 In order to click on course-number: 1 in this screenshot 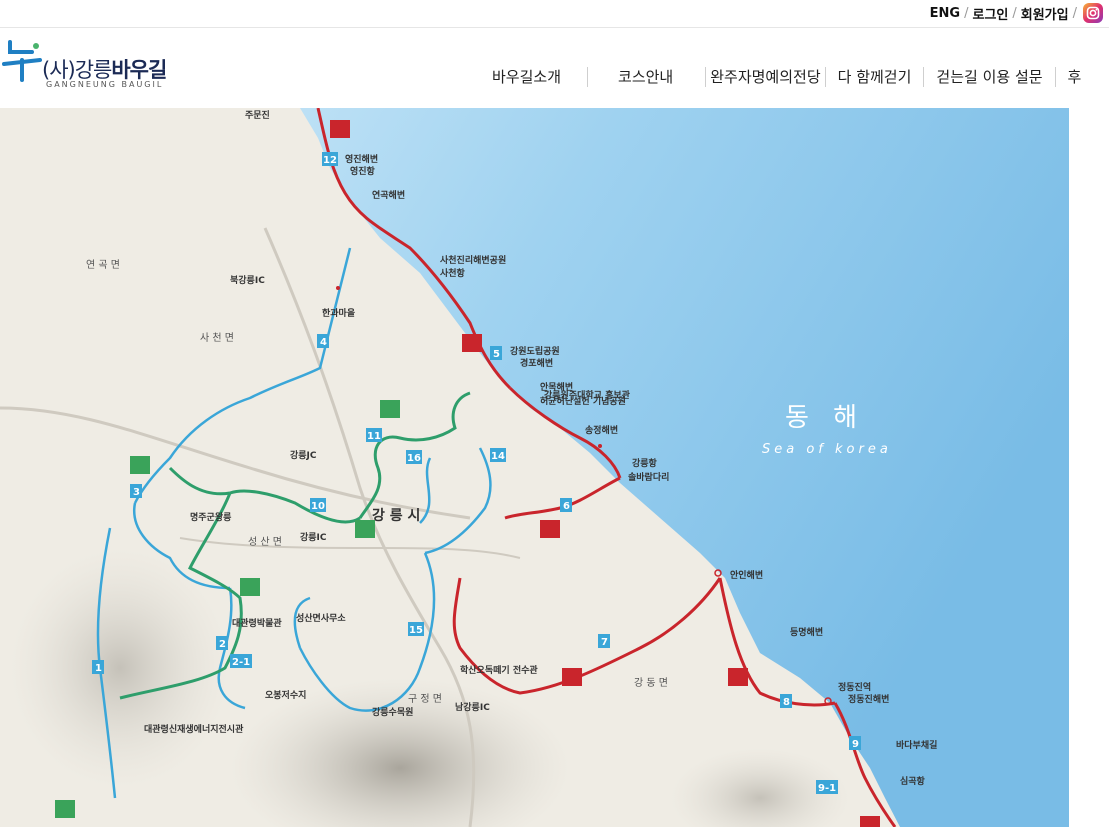, I will do `click(98, 668)`.